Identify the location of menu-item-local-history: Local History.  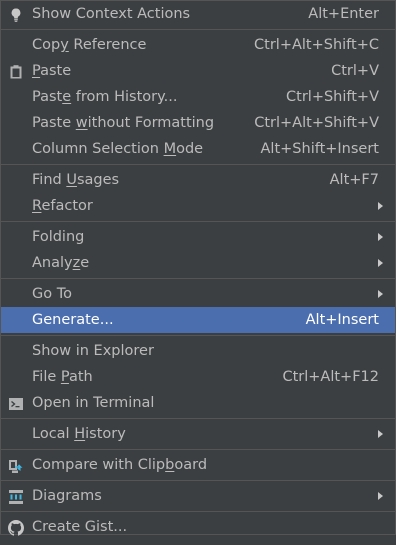
(198, 434).